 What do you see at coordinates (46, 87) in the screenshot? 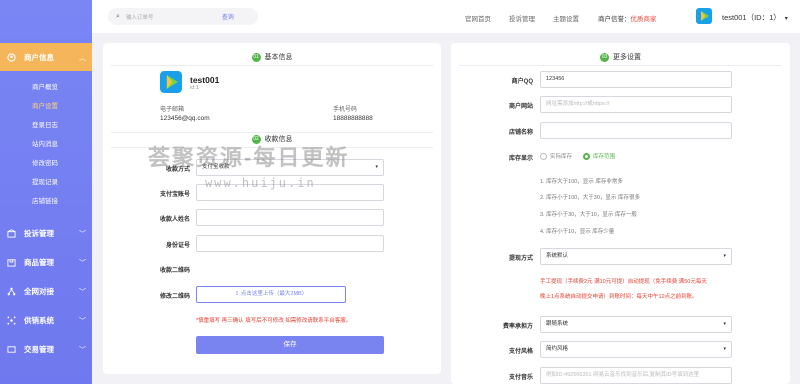
I see `sidebar-item-overview: 商户概览` at bounding box center [46, 87].